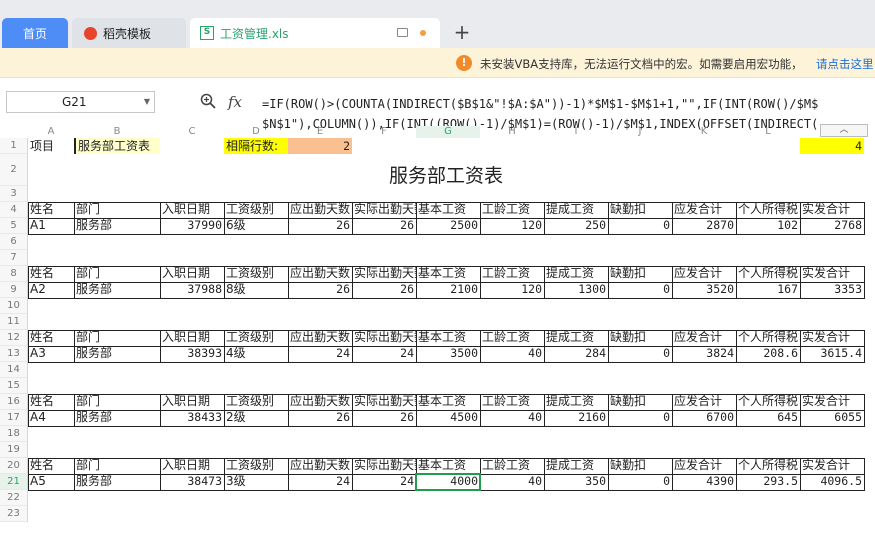  What do you see at coordinates (192, 482) in the screenshot?
I see `table-cell: 38473` at bounding box center [192, 482].